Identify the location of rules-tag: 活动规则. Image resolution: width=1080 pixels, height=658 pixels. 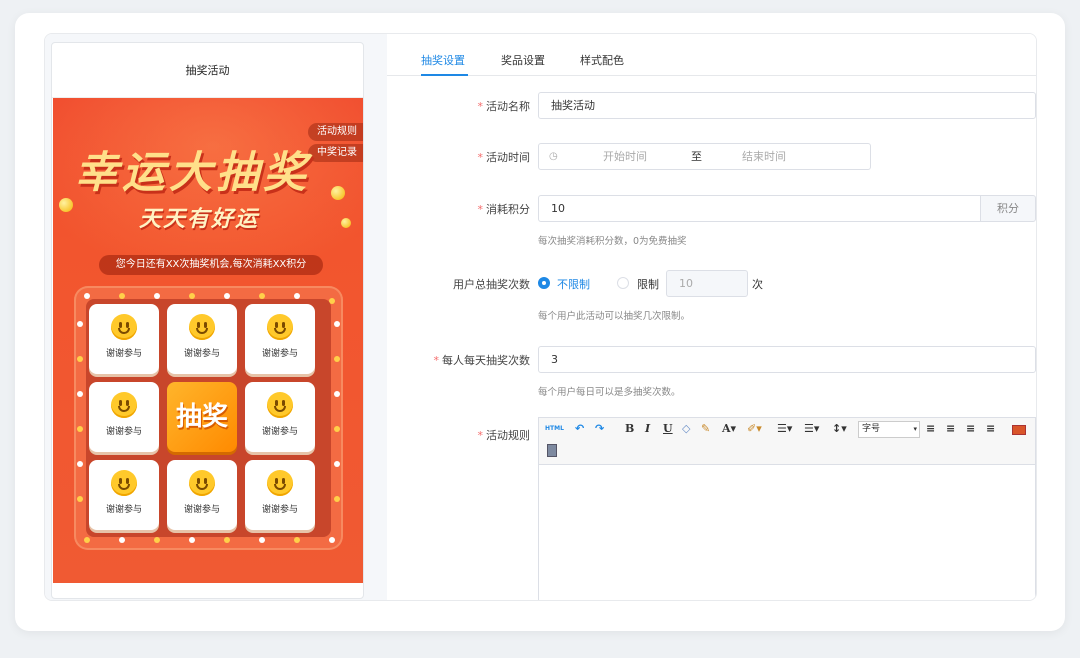
(335, 132).